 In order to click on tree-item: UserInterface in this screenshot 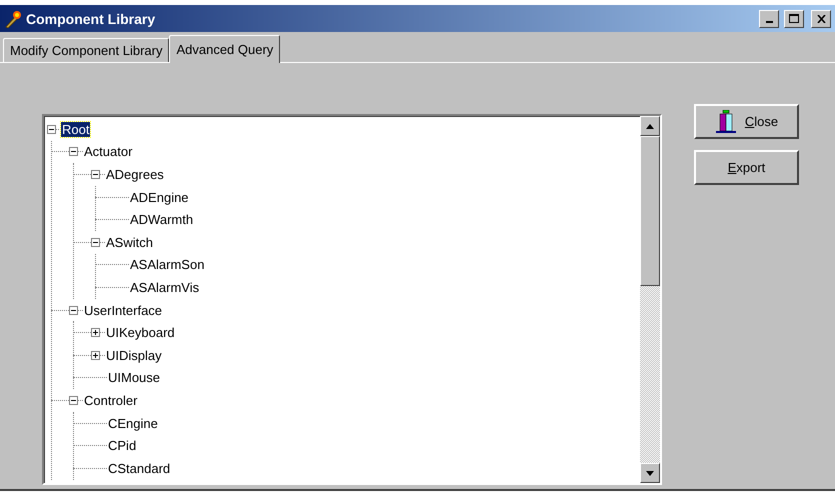, I will do `click(123, 310)`.